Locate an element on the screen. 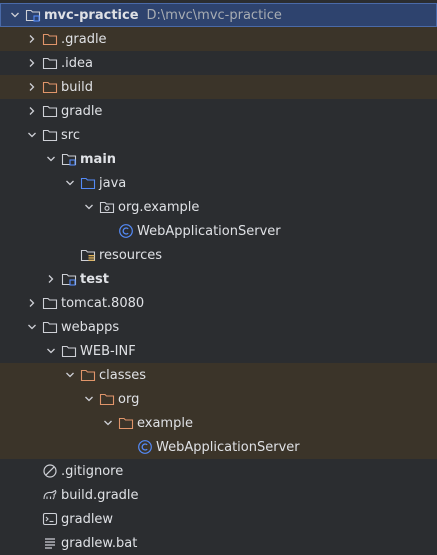 The width and height of the screenshot is (437, 555). tree-row-dot-gradle: .gradle is located at coordinates (218, 39).